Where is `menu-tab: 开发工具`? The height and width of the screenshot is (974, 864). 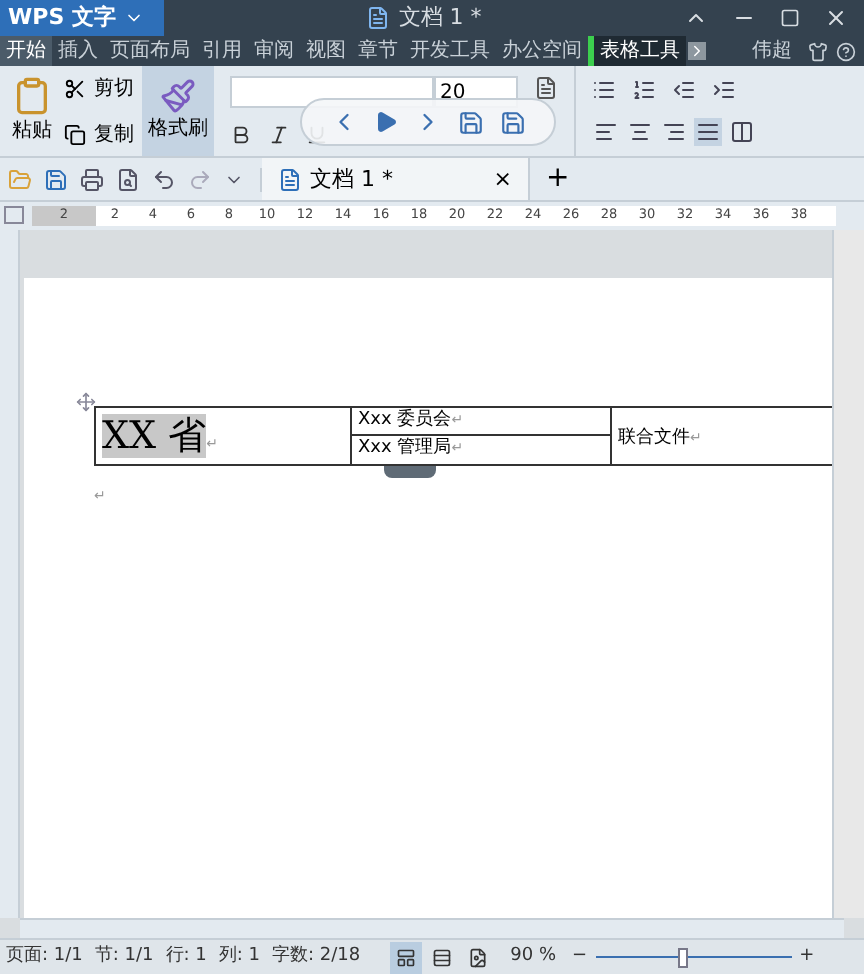 menu-tab: 开发工具 is located at coordinates (450, 51).